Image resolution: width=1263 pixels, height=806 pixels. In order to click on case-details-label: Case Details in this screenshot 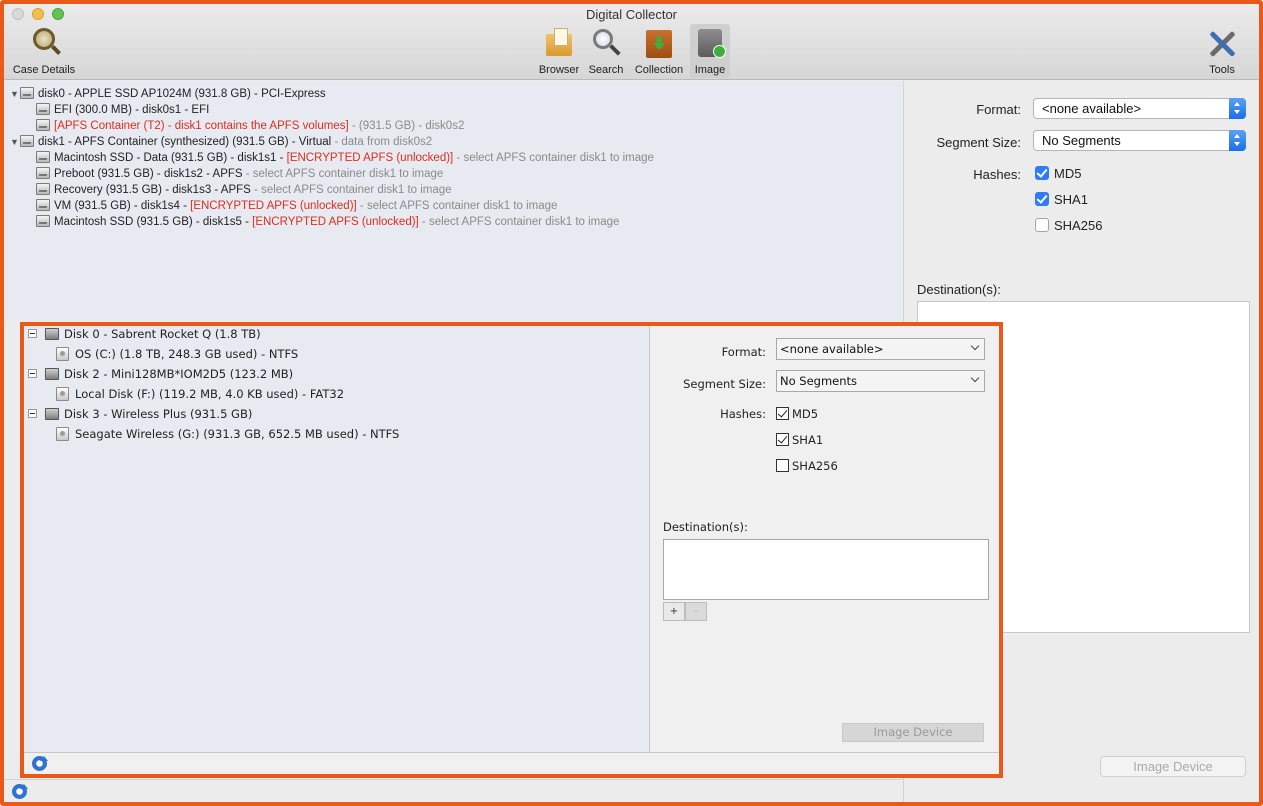, I will do `click(44, 70)`.